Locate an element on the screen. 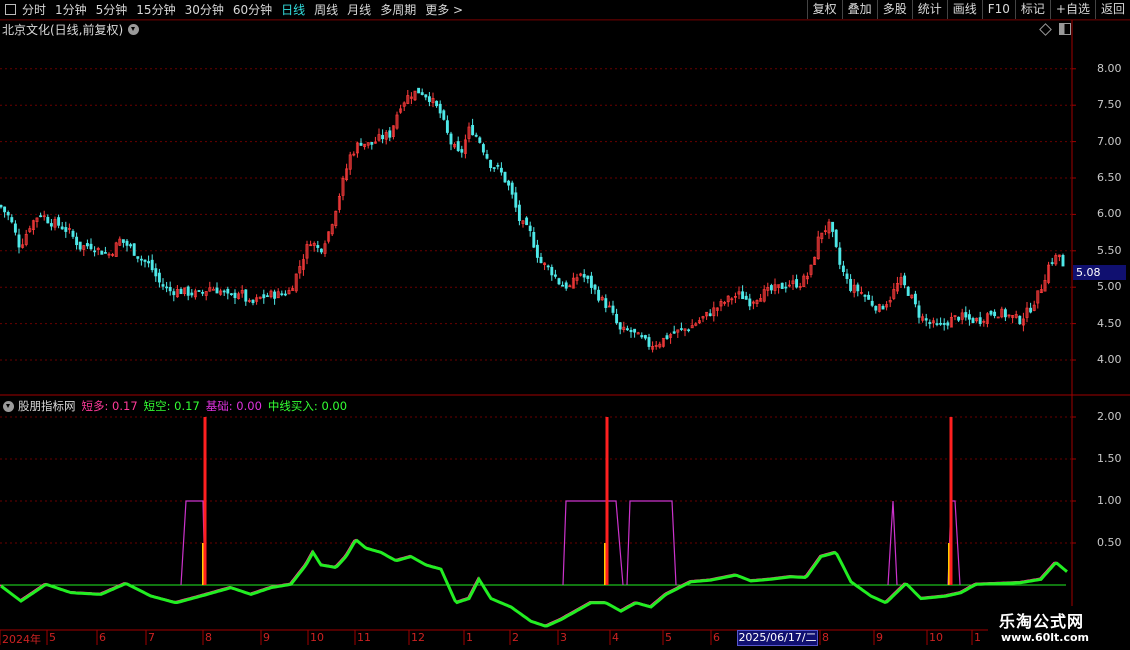  price-tick-label: 4.50 is located at coordinates (1109, 323).